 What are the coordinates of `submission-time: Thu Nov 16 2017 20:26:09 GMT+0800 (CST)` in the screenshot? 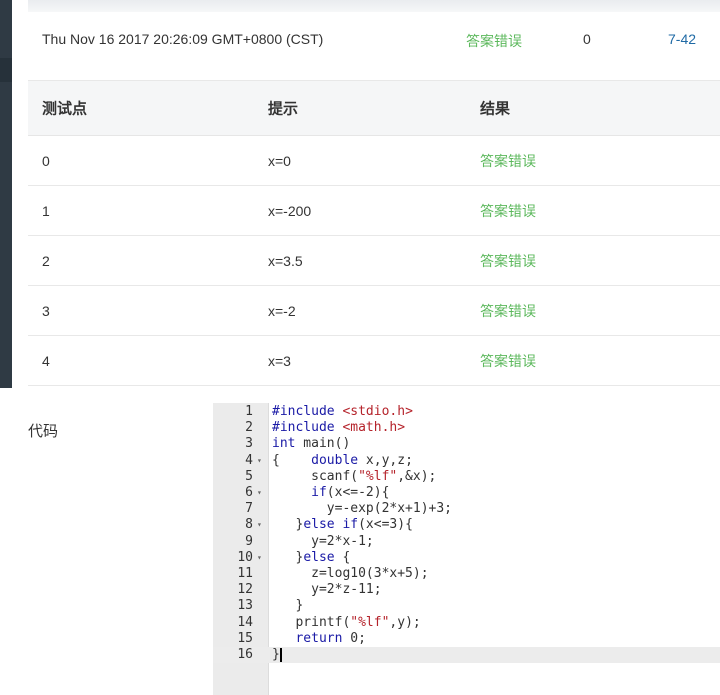 It's located at (183, 39).